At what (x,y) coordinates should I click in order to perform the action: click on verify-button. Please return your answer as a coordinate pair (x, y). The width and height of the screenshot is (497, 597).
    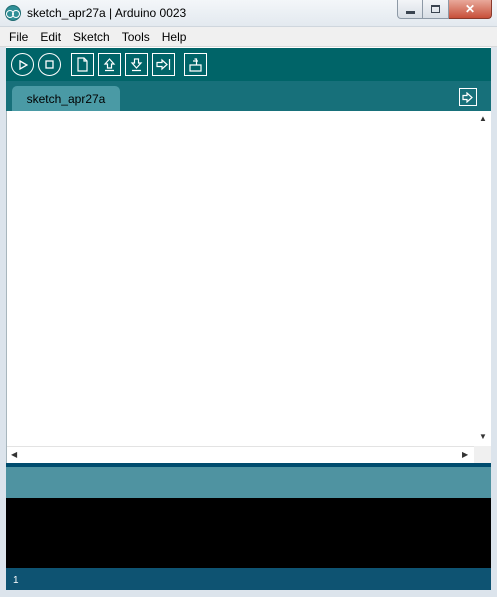
    Looking at the image, I should click on (22, 64).